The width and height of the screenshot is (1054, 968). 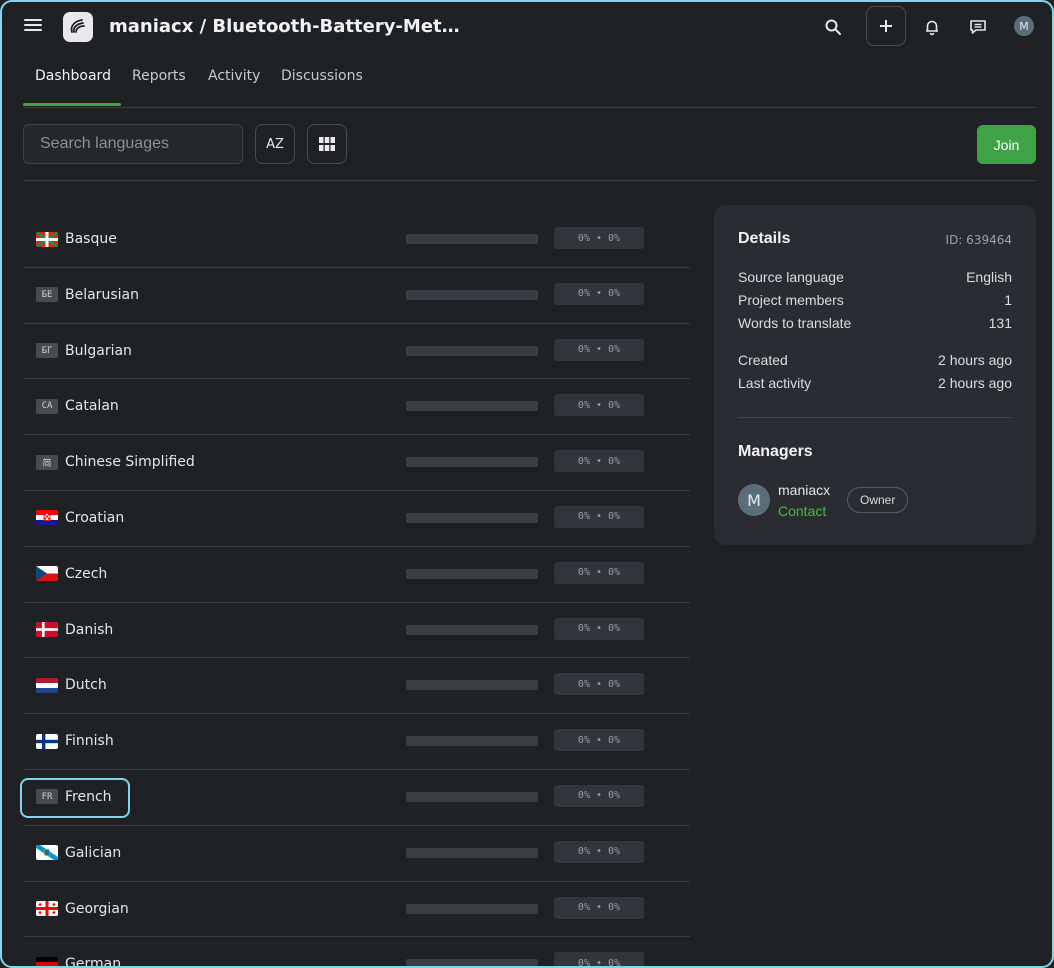 I want to click on language-link: БГ Bulgarian, so click(x=77, y=351).